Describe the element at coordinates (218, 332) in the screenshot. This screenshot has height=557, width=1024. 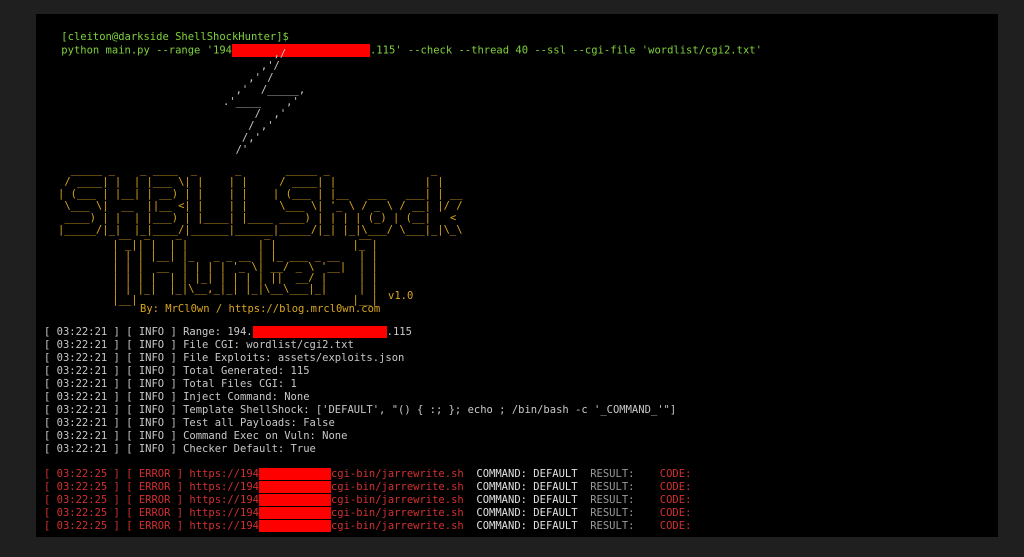
I see `log-message: Range: 194.` at that location.